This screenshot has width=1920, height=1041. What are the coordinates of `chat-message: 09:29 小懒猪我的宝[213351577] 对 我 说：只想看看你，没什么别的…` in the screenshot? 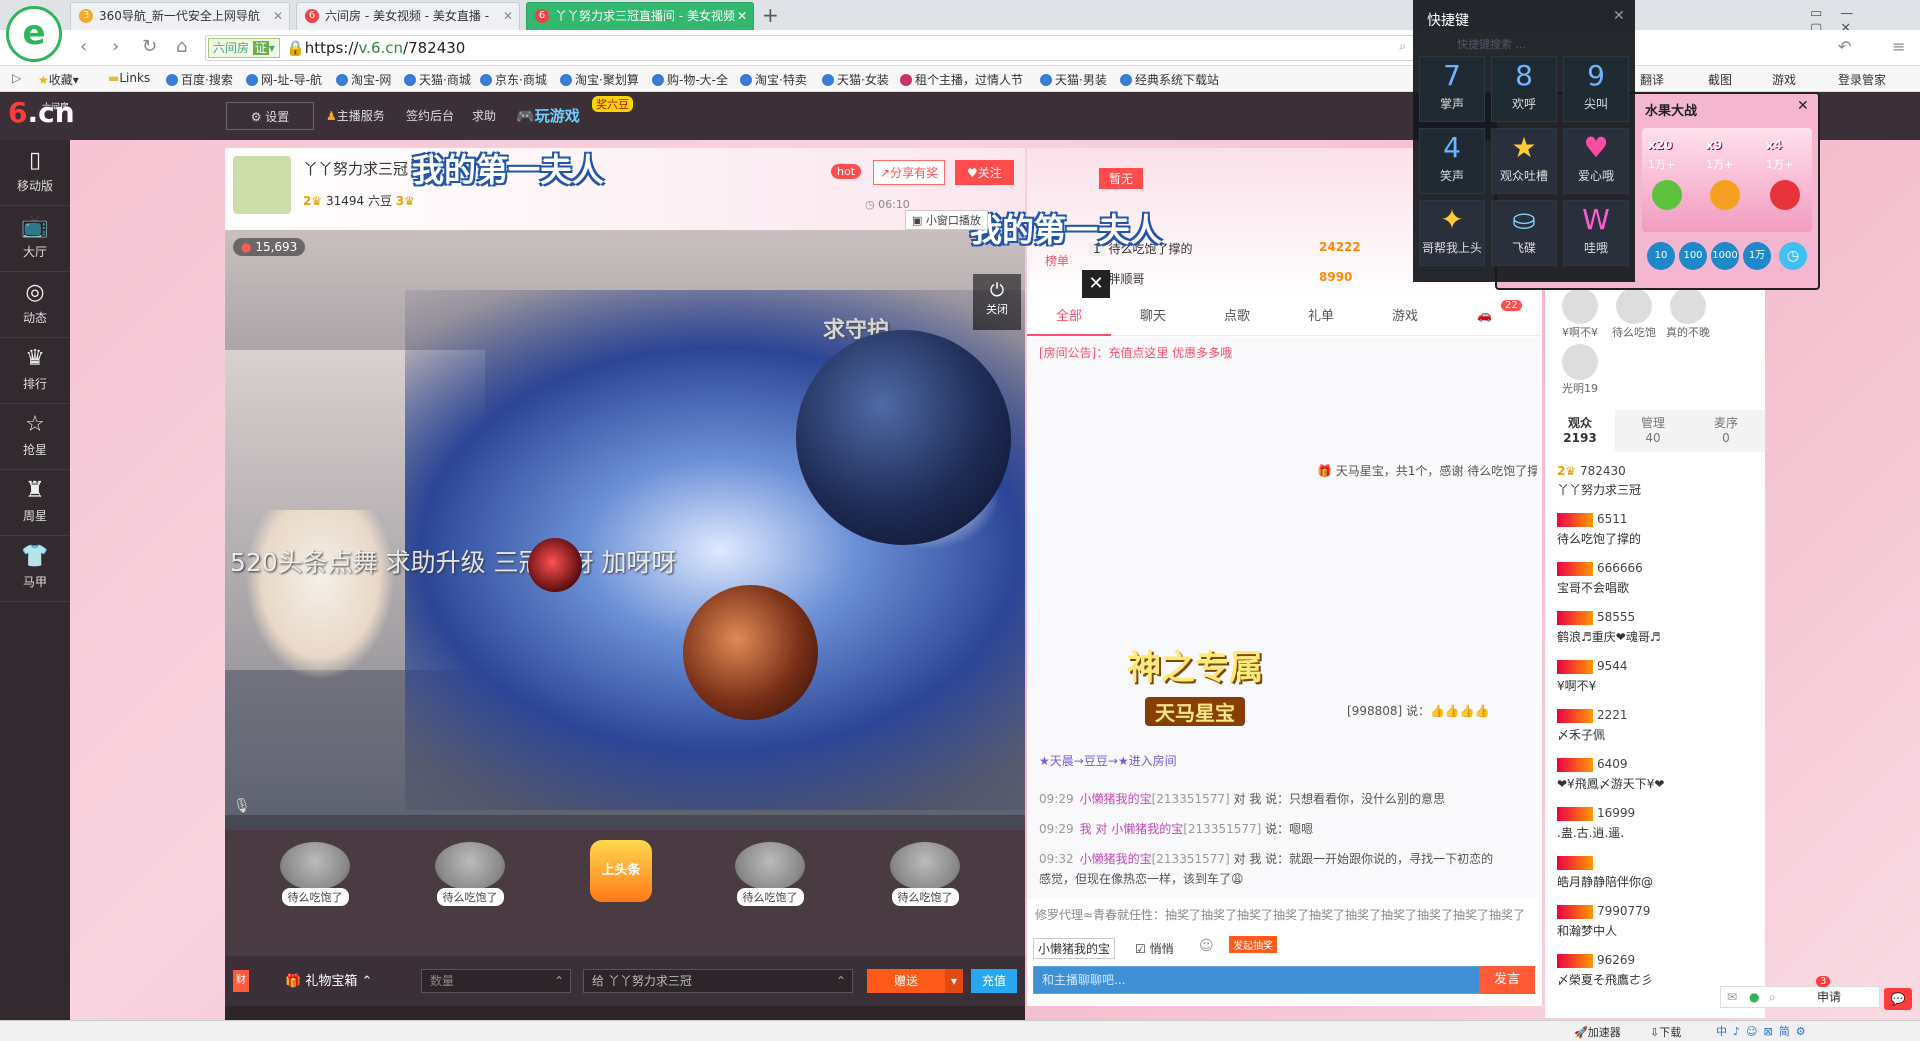 It's located at (1242, 798).